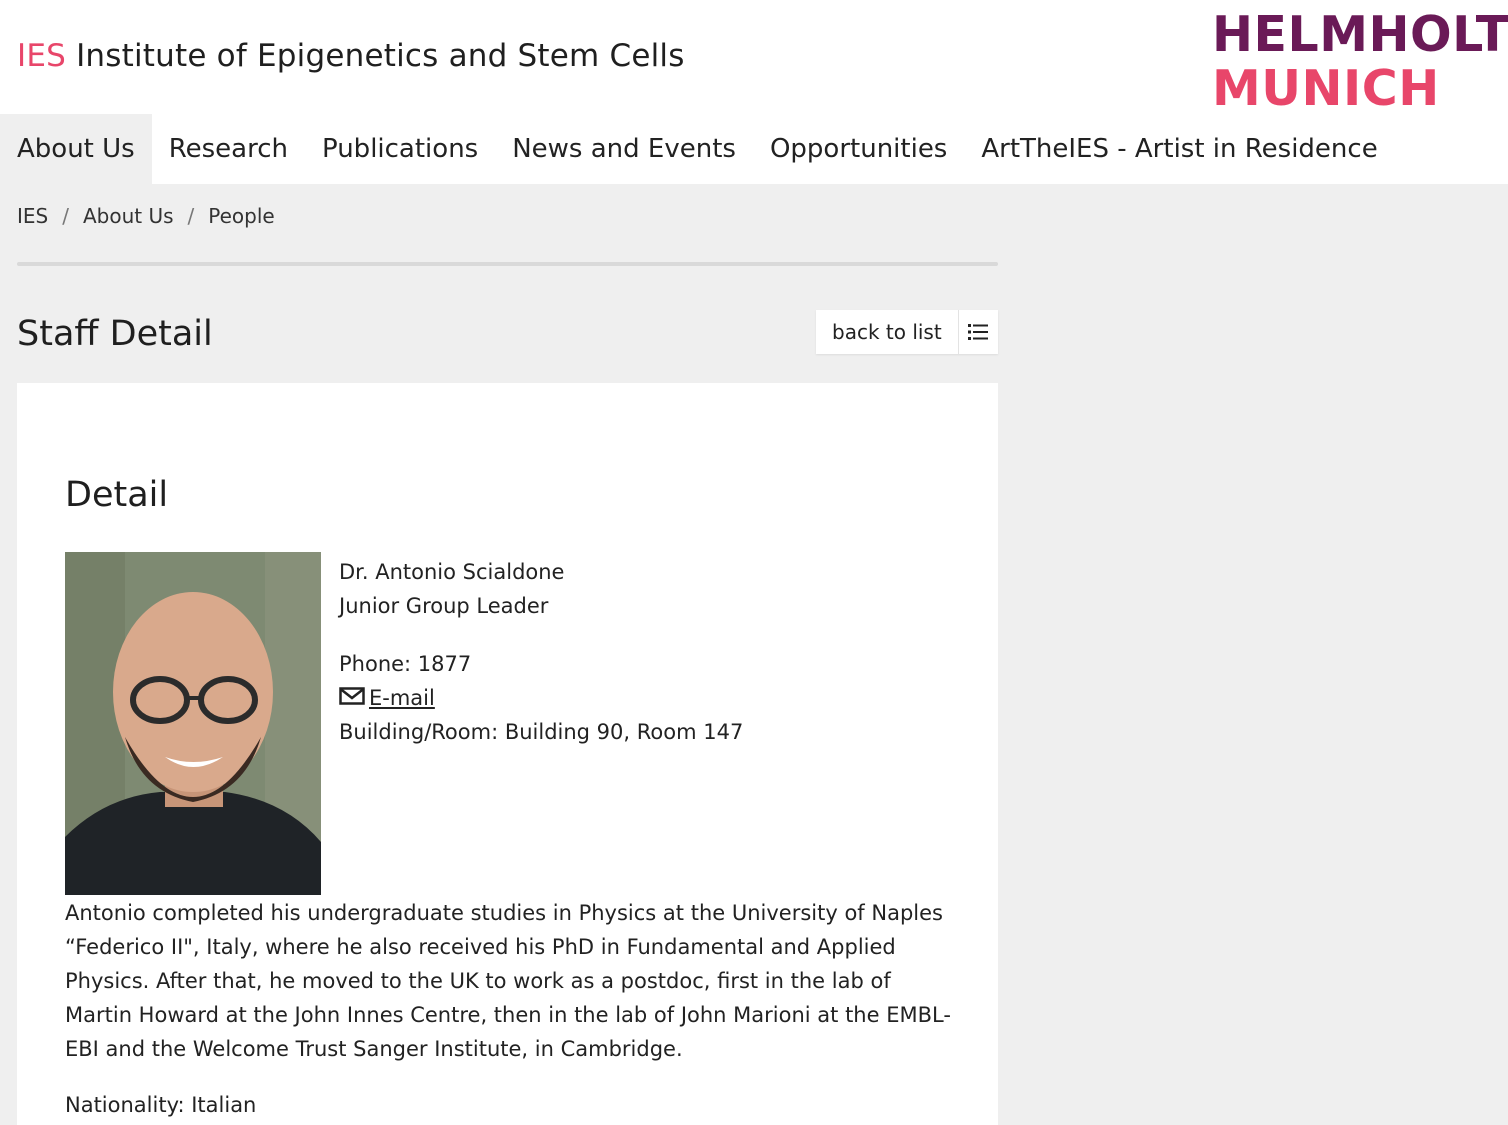 The height and width of the screenshot is (1125, 1508). I want to click on staff-room: Building/Room: Building 90, Room 147, so click(541, 732).